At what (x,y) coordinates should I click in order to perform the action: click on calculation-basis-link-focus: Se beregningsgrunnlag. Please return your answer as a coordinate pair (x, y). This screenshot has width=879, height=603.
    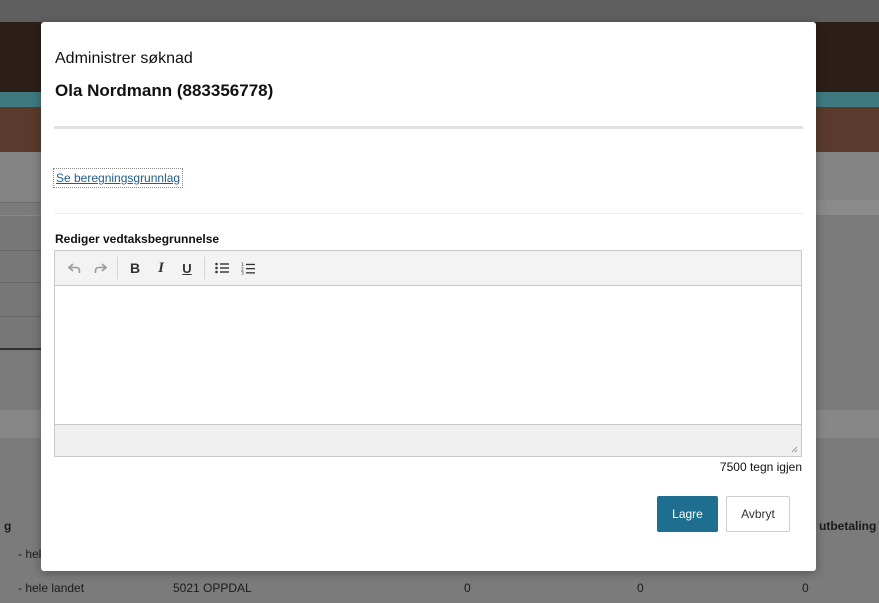
    Looking at the image, I should click on (118, 178).